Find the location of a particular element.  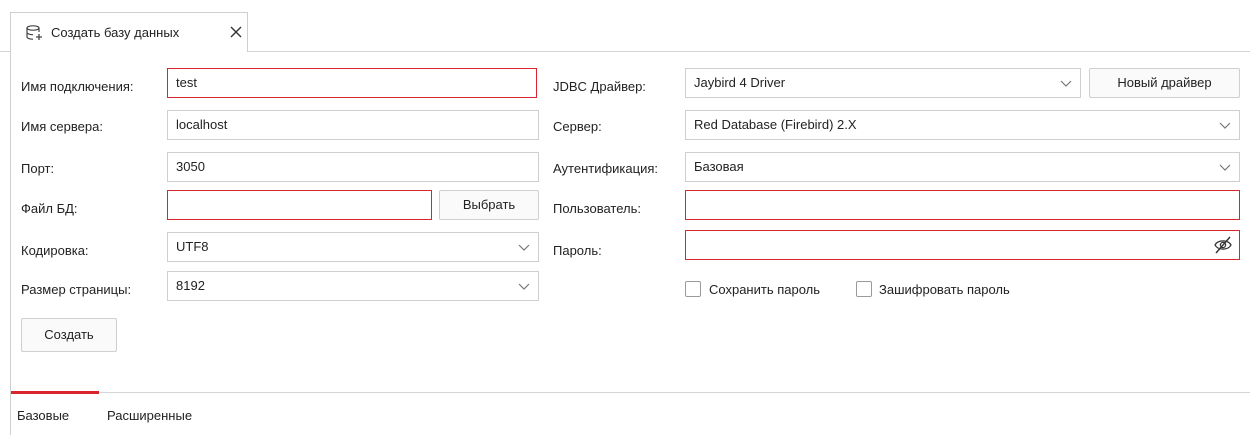

page-size-select: 8192 is located at coordinates (353, 286).